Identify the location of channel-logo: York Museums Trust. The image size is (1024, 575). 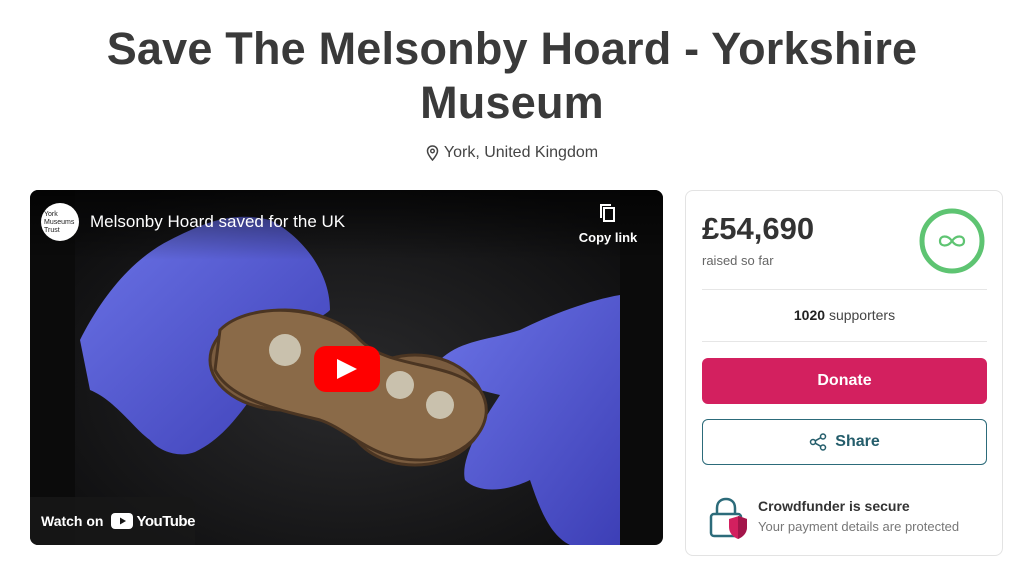
(60, 222).